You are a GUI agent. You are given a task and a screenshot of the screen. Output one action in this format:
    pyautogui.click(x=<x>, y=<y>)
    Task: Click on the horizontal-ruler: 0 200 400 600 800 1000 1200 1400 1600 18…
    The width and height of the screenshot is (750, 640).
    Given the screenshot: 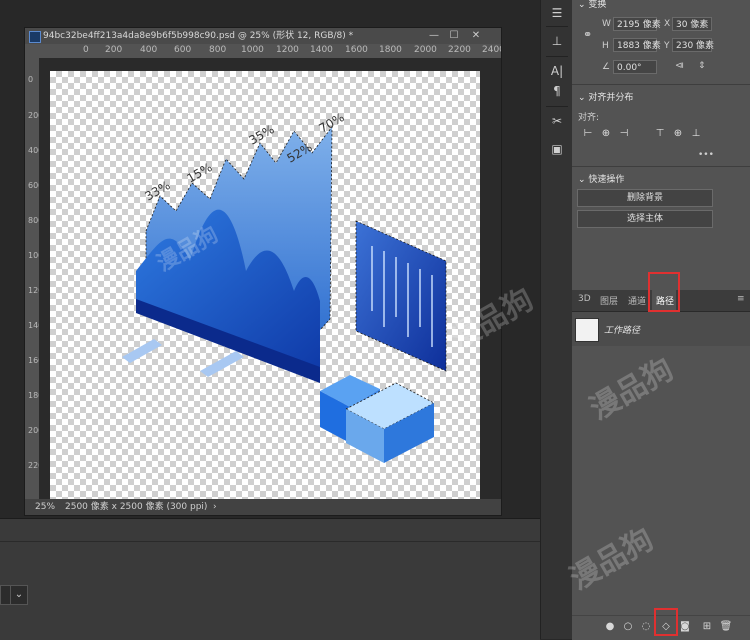 What is the action you would take?
    pyautogui.click(x=270, y=51)
    